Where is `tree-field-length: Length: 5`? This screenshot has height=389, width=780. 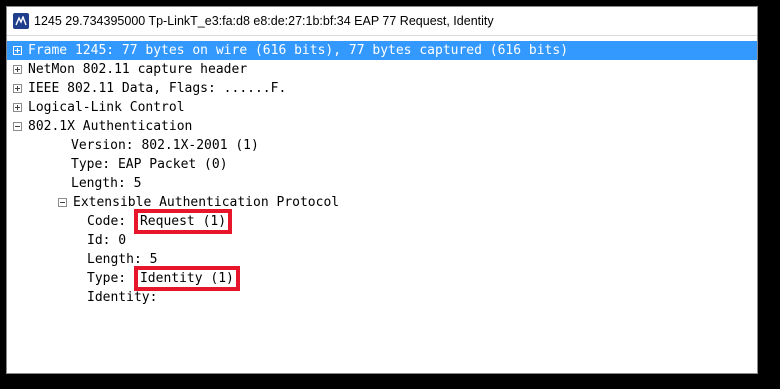
tree-field-length: Length: 5 is located at coordinates (382, 183).